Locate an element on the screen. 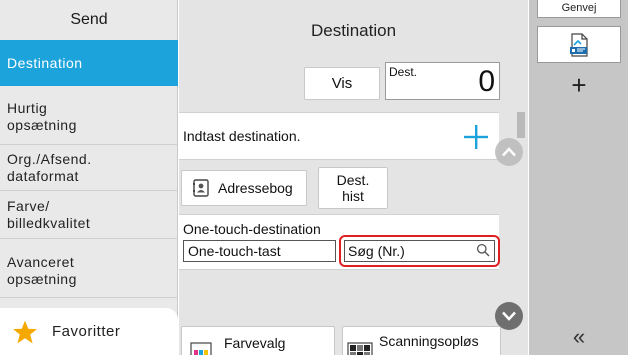 This screenshot has height=355, width=628. search-number-label: Søg (Nr.) is located at coordinates (376, 251).